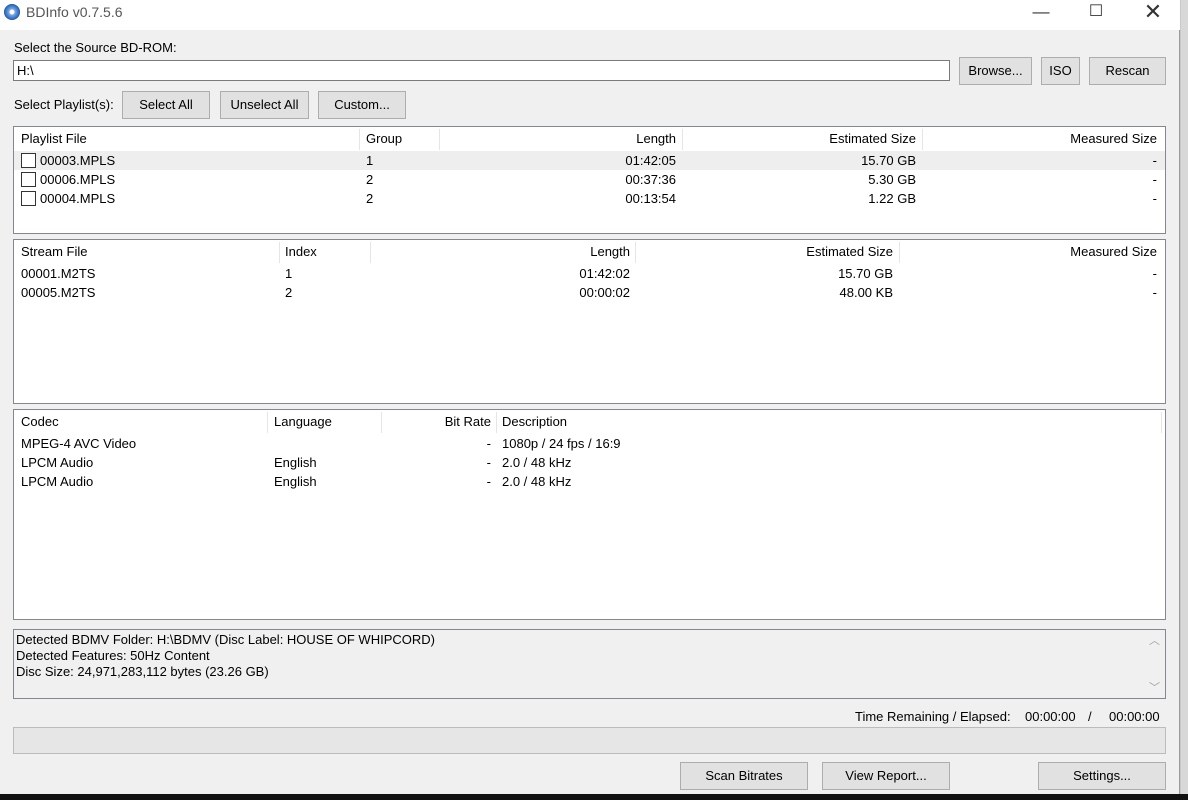 The width and height of the screenshot is (1188, 800). What do you see at coordinates (264, 105) in the screenshot?
I see `unselect-all-button: Unselect All` at bounding box center [264, 105].